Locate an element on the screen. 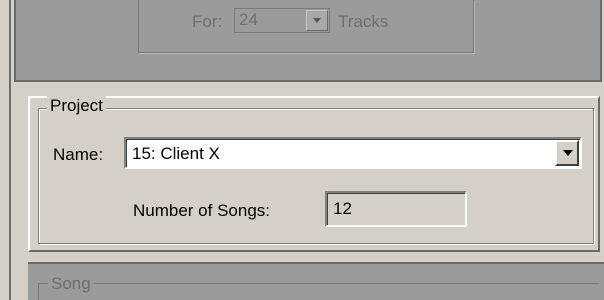 This screenshot has height=300, width=604. number-of-songs-field: 12 is located at coordinates (396, 209).